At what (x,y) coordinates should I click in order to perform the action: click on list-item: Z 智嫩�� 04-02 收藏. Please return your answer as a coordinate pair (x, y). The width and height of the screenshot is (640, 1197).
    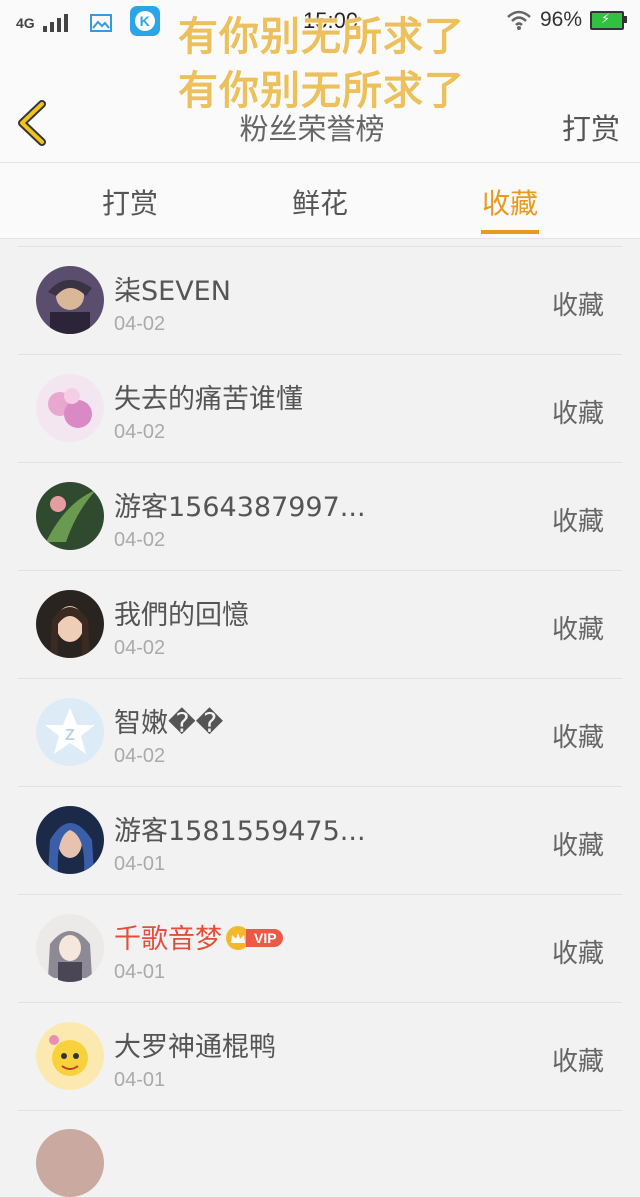
    Looking at the image, I should click on (320, 732).